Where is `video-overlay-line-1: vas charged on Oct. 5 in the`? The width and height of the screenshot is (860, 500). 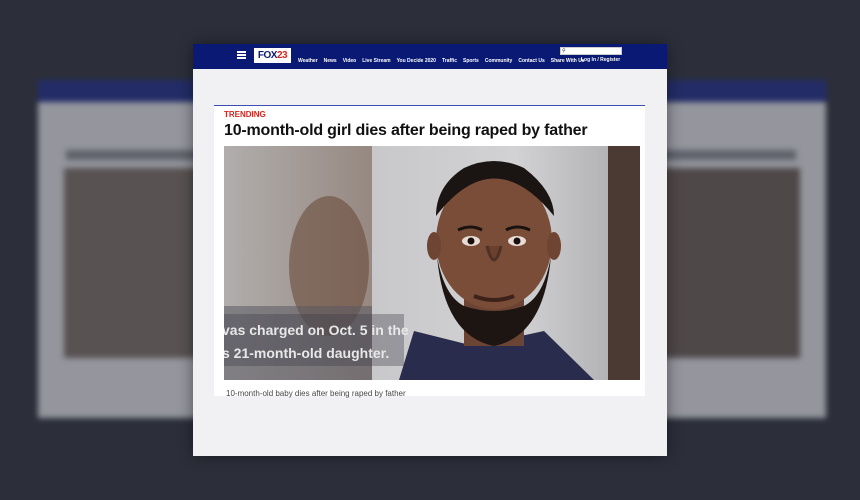
video-overlay-line-1: vas charged on Oct. 5 in the is located at coordinates (316, 330).